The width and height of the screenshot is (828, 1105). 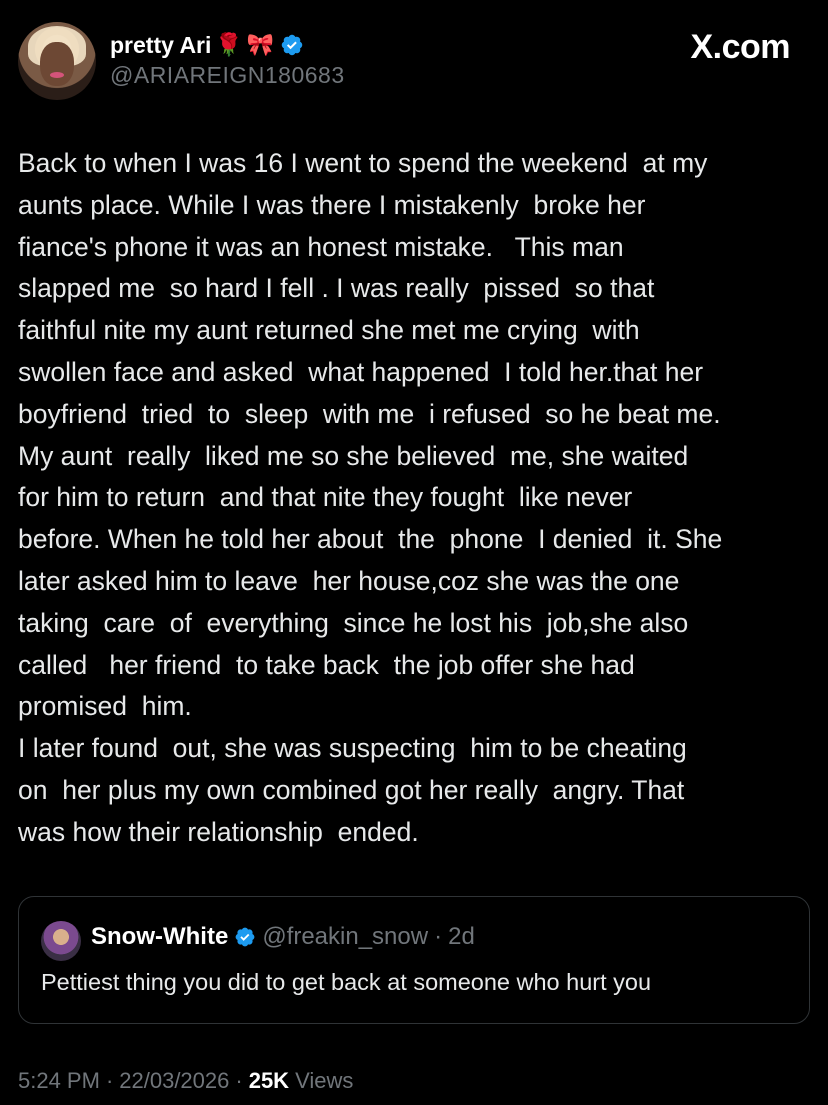 What do you see at coordinates (414, 62) in the screenshot?
I see `tweet-header: pretty Ari 🌹 🎀 @ARIAREIGN180683 X.com` at bounding box center [414, 62].